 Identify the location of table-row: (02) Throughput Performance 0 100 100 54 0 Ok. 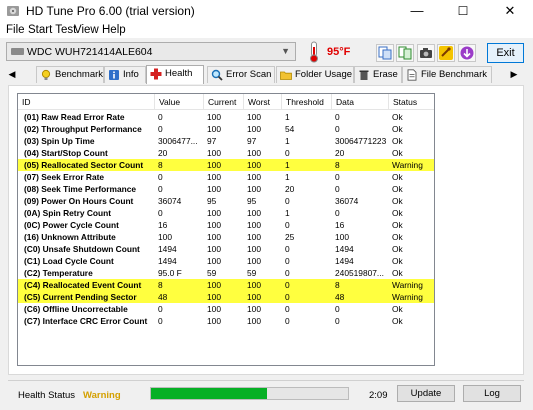
(226, 129).